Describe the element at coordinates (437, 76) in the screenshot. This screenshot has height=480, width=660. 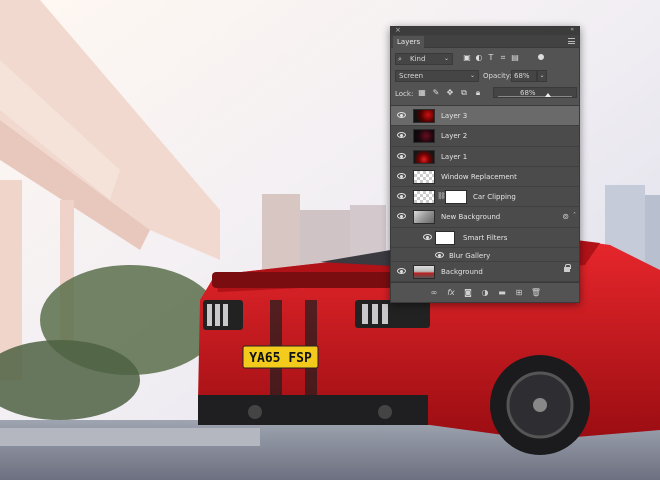
I see `blend-mode-select: Screen ⌄` at that location.